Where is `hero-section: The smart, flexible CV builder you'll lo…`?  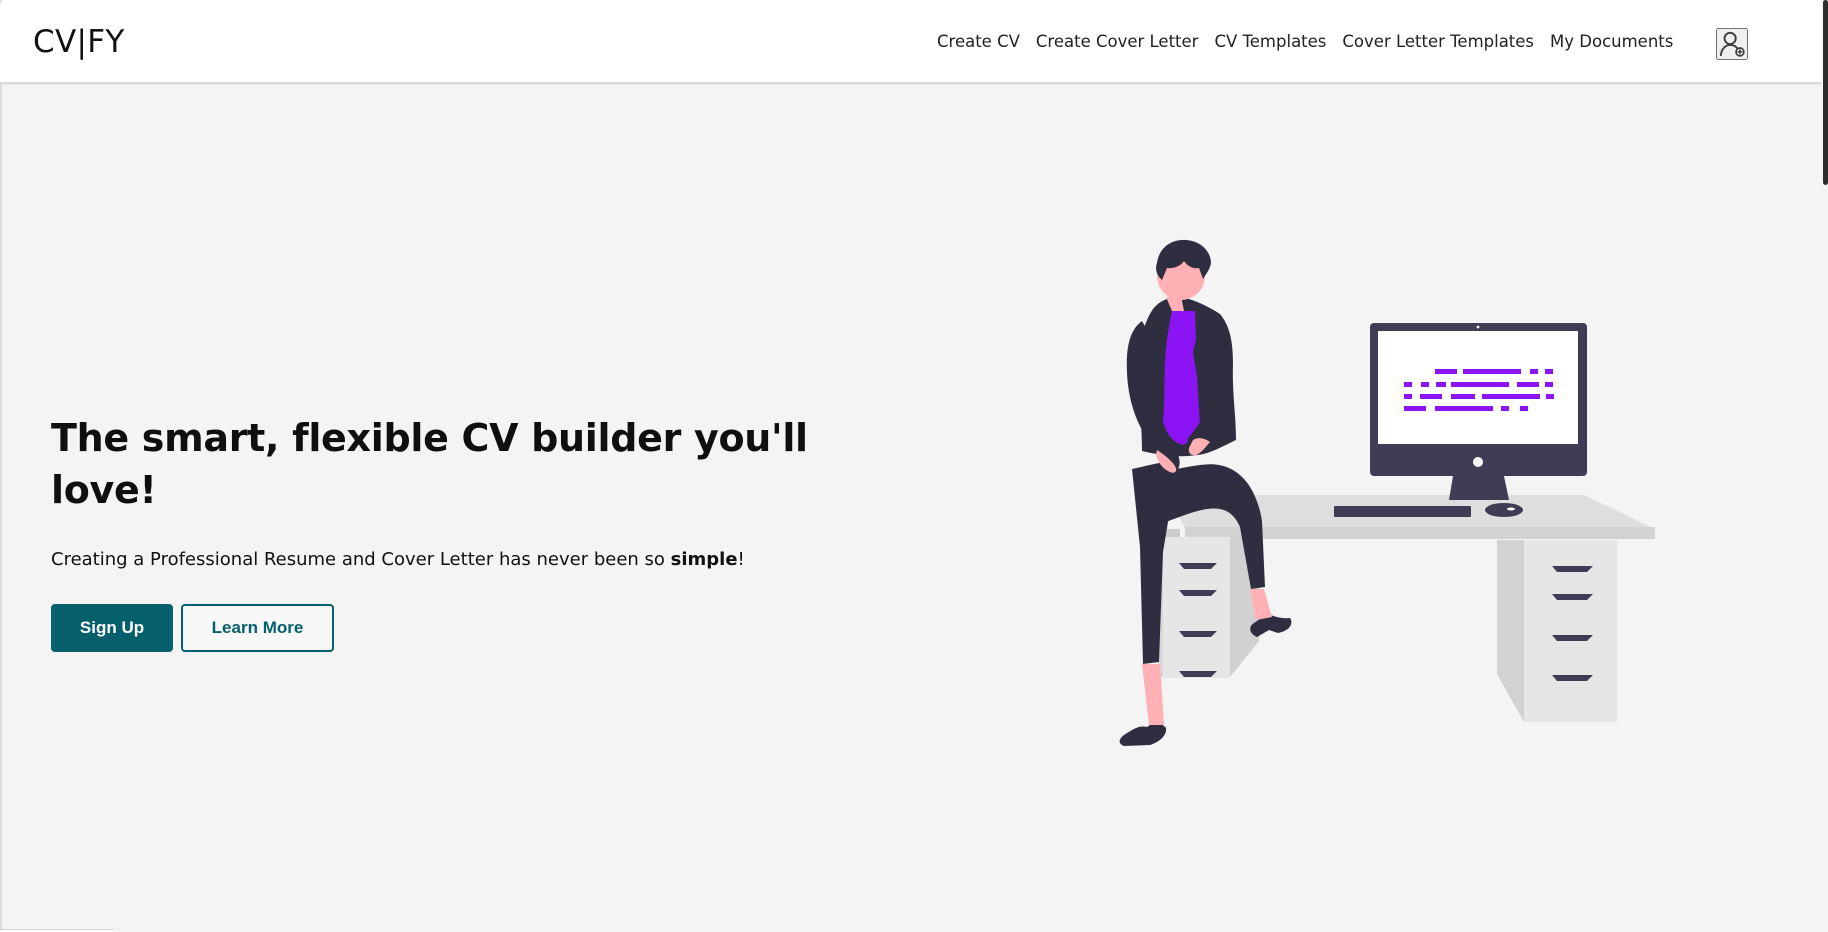 hero-section: The smart, flexible CV builder you'll lo… is located at coordinates (466, 532).